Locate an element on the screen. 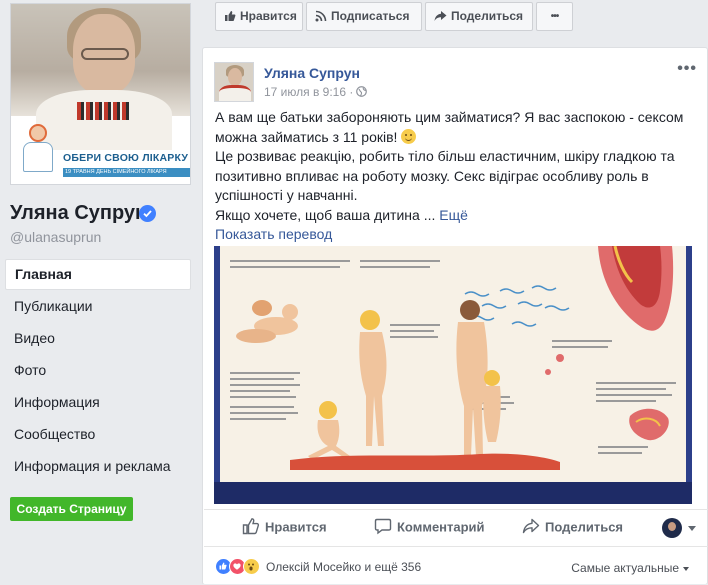  post-share-label: Поделиться is located at coordinates (584, 527).